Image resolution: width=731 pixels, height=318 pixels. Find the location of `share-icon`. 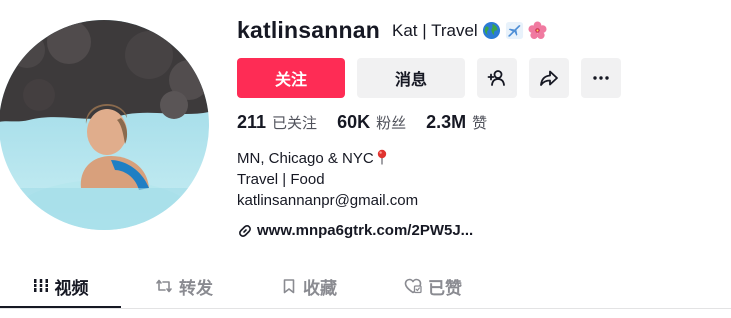

share-icon is located at coordinates (549, 78).